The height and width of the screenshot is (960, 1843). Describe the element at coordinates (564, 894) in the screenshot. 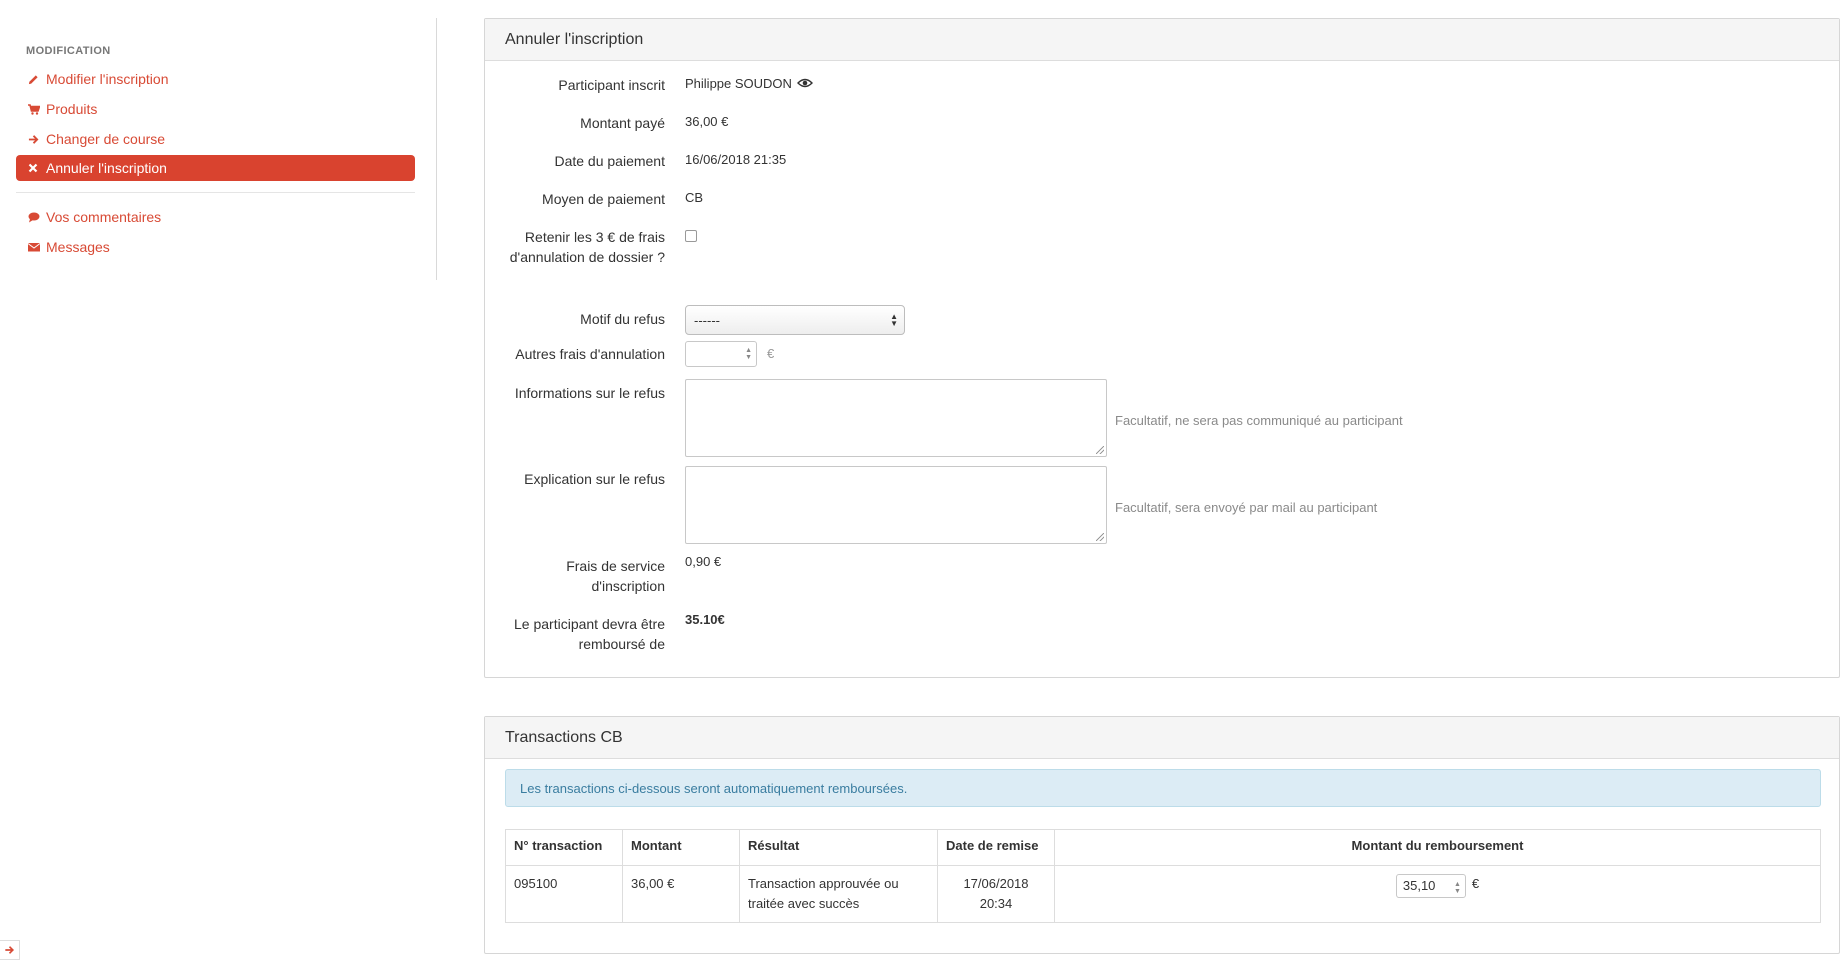

I see `cell-transaction-id: 095100` at that location.